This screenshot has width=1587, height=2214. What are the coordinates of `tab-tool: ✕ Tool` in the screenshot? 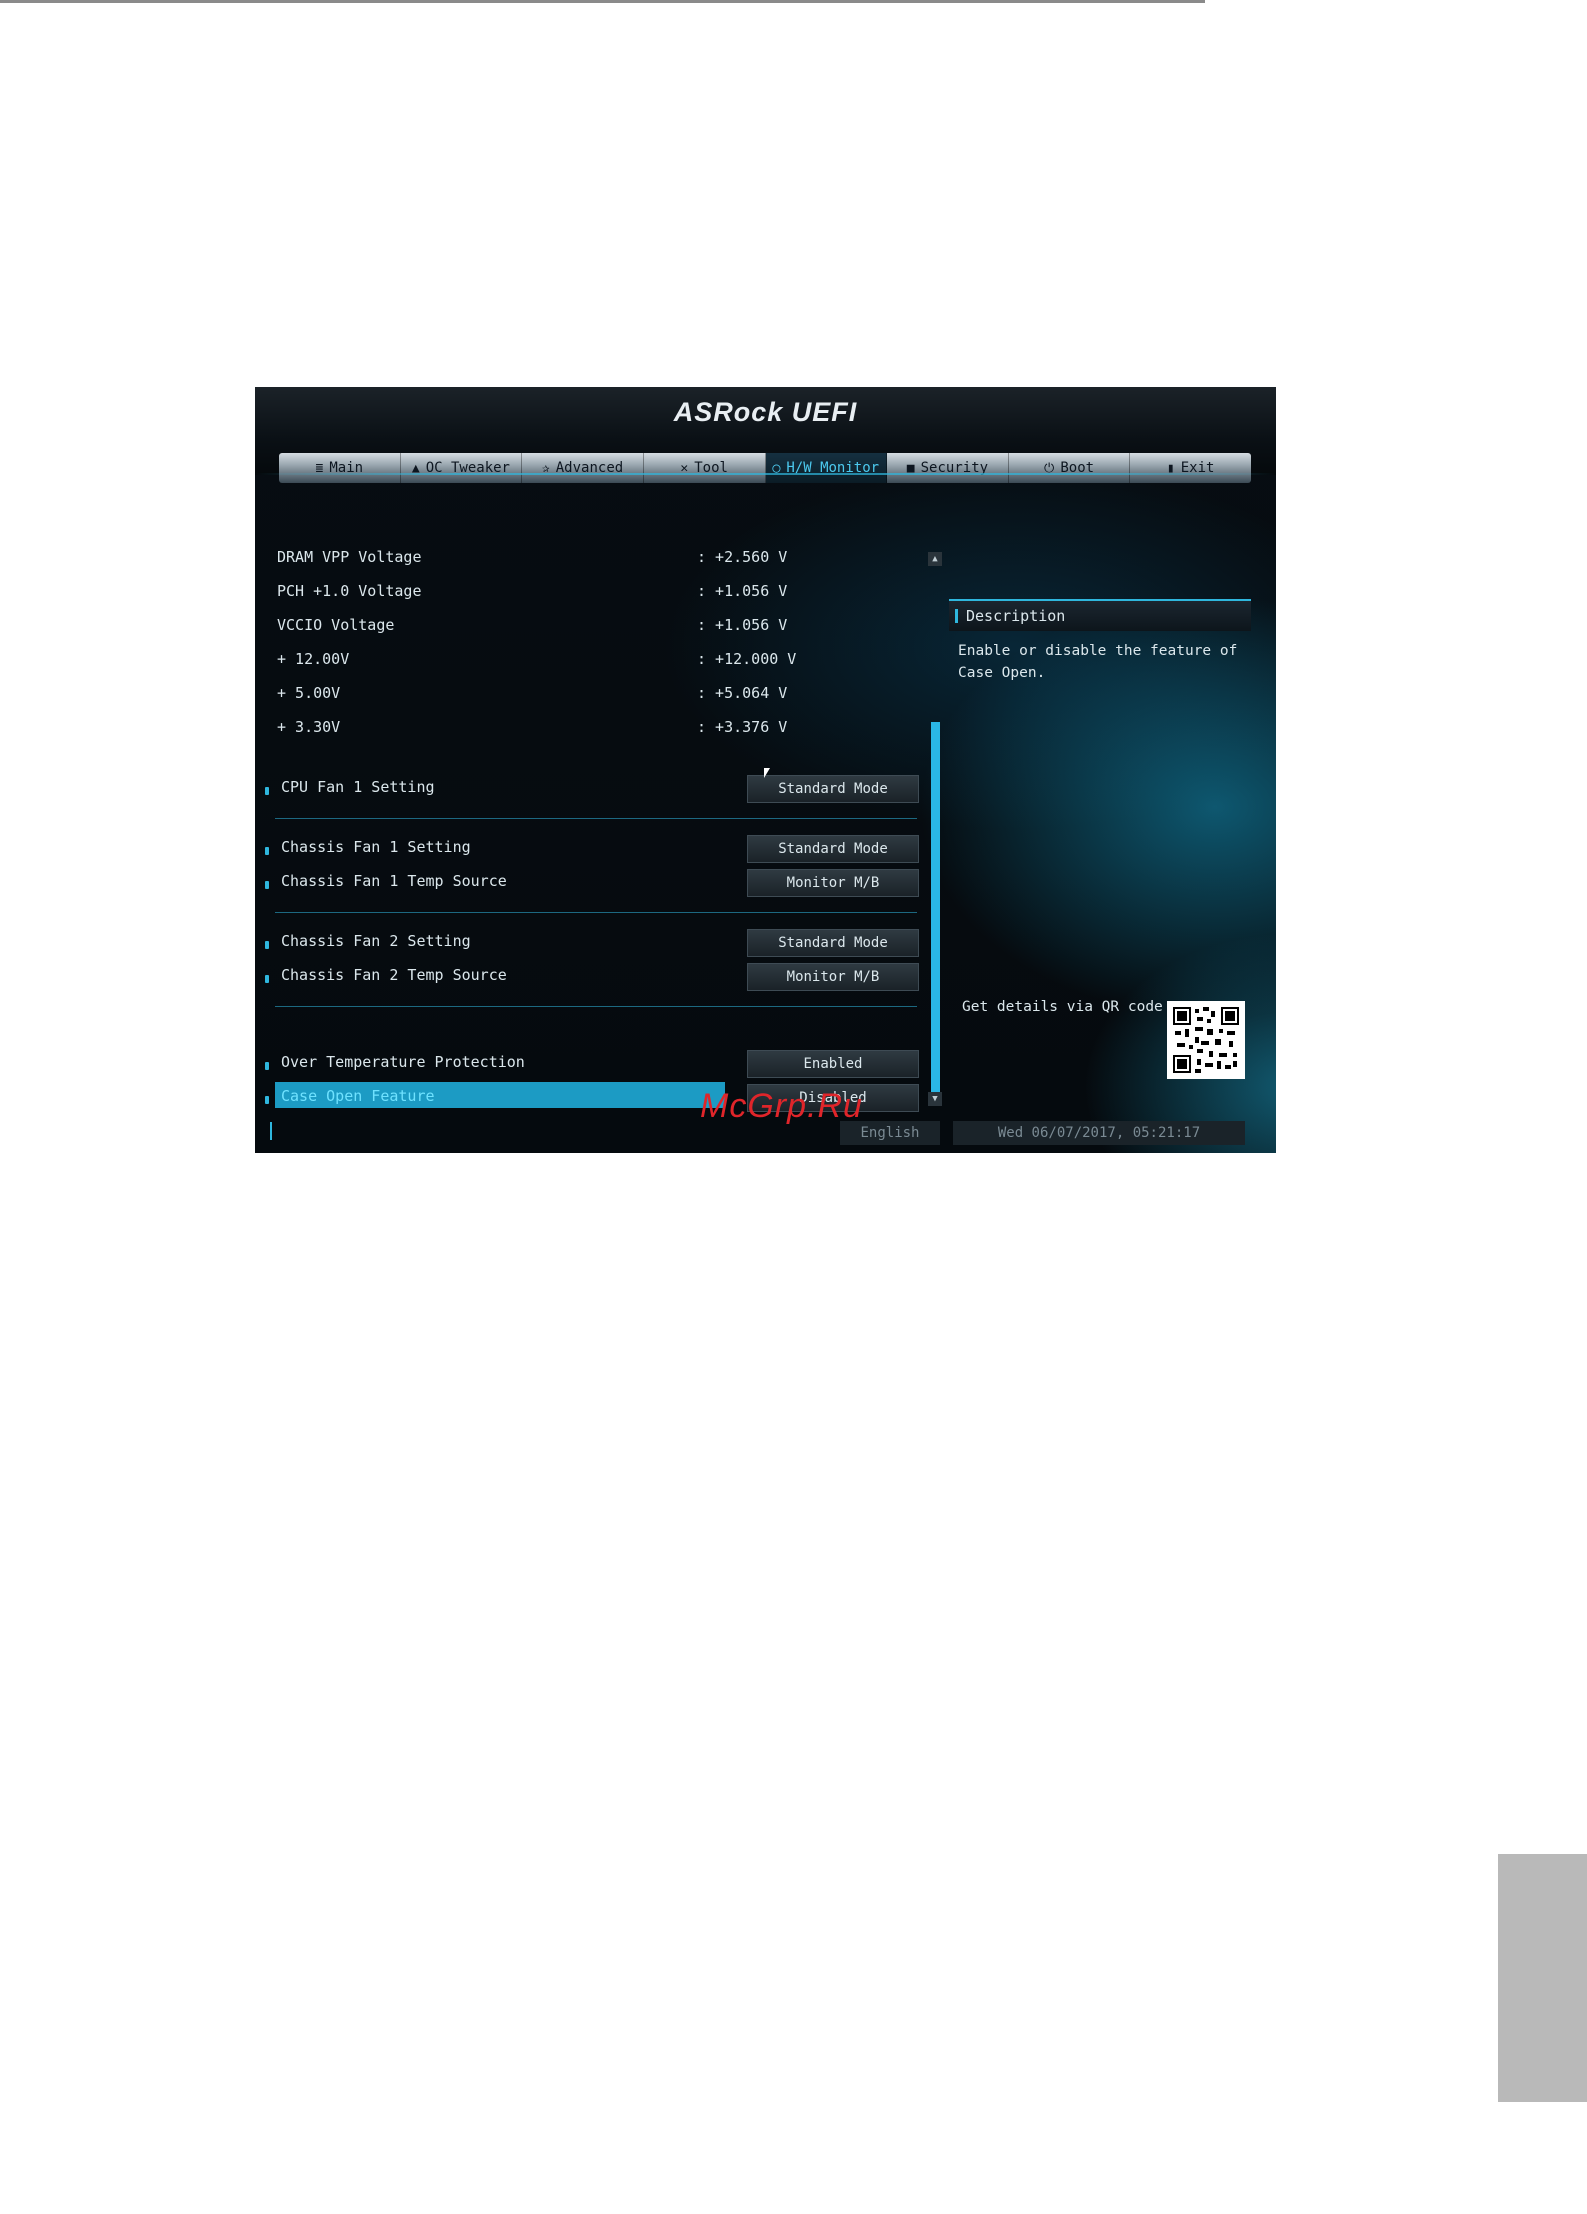 It's located at (705, 468).